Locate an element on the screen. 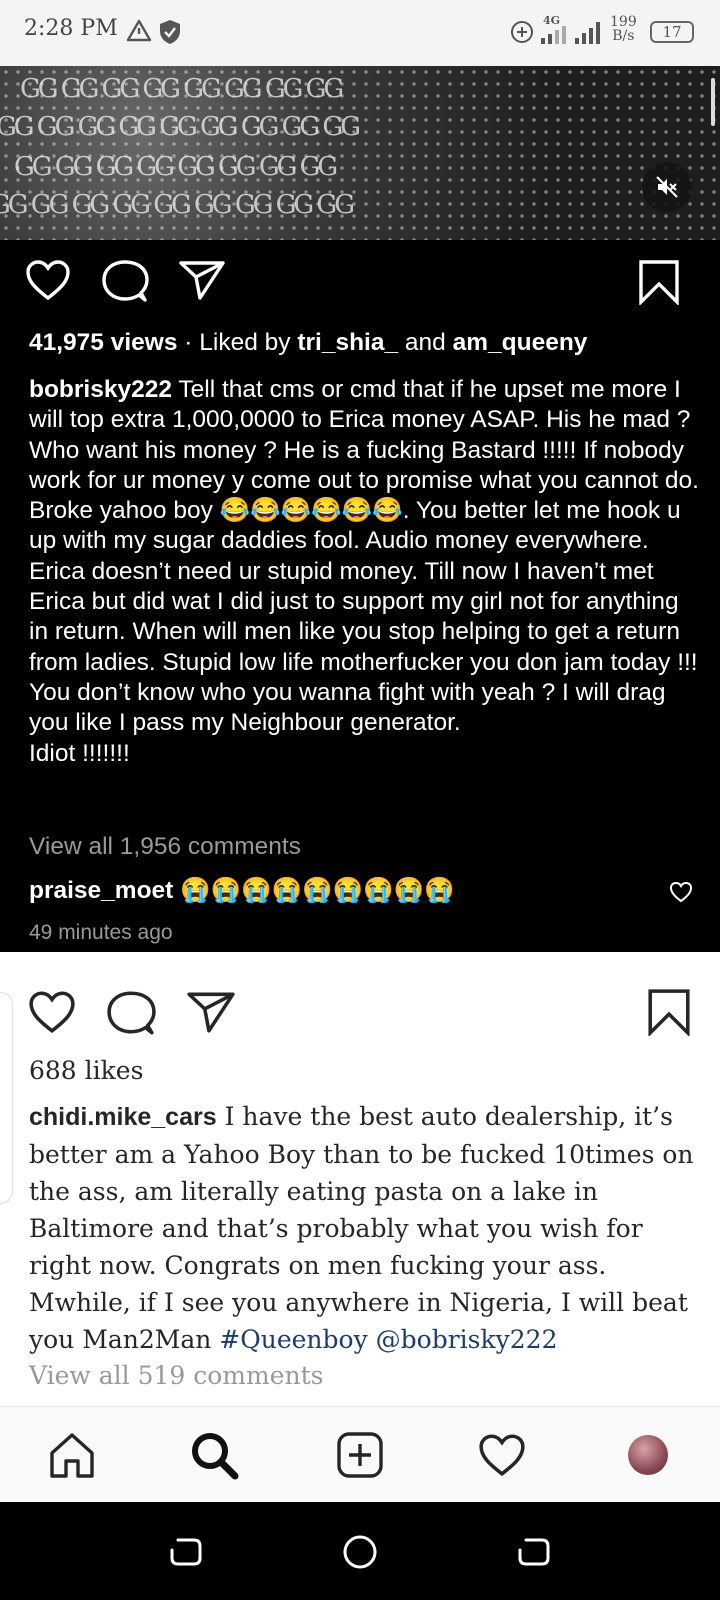 This screenshot has width=720, height=1600. comment-heart-icon is located at coordinates (681, 892).